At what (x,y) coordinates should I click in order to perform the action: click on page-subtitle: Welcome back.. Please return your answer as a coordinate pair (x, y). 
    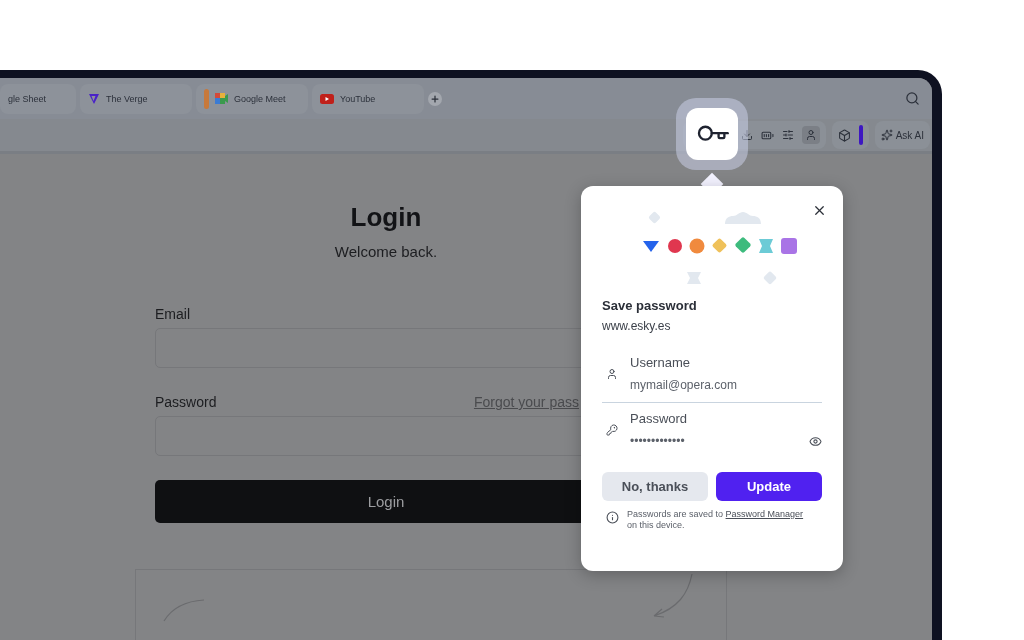
    Looking at the image, I should click on (386, 251).